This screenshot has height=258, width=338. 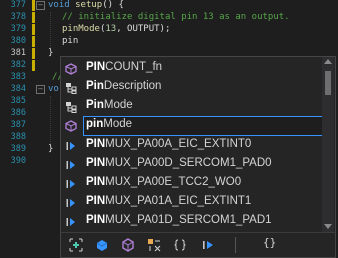 I want to click on line-number: 383, so click(x=18, y=77).